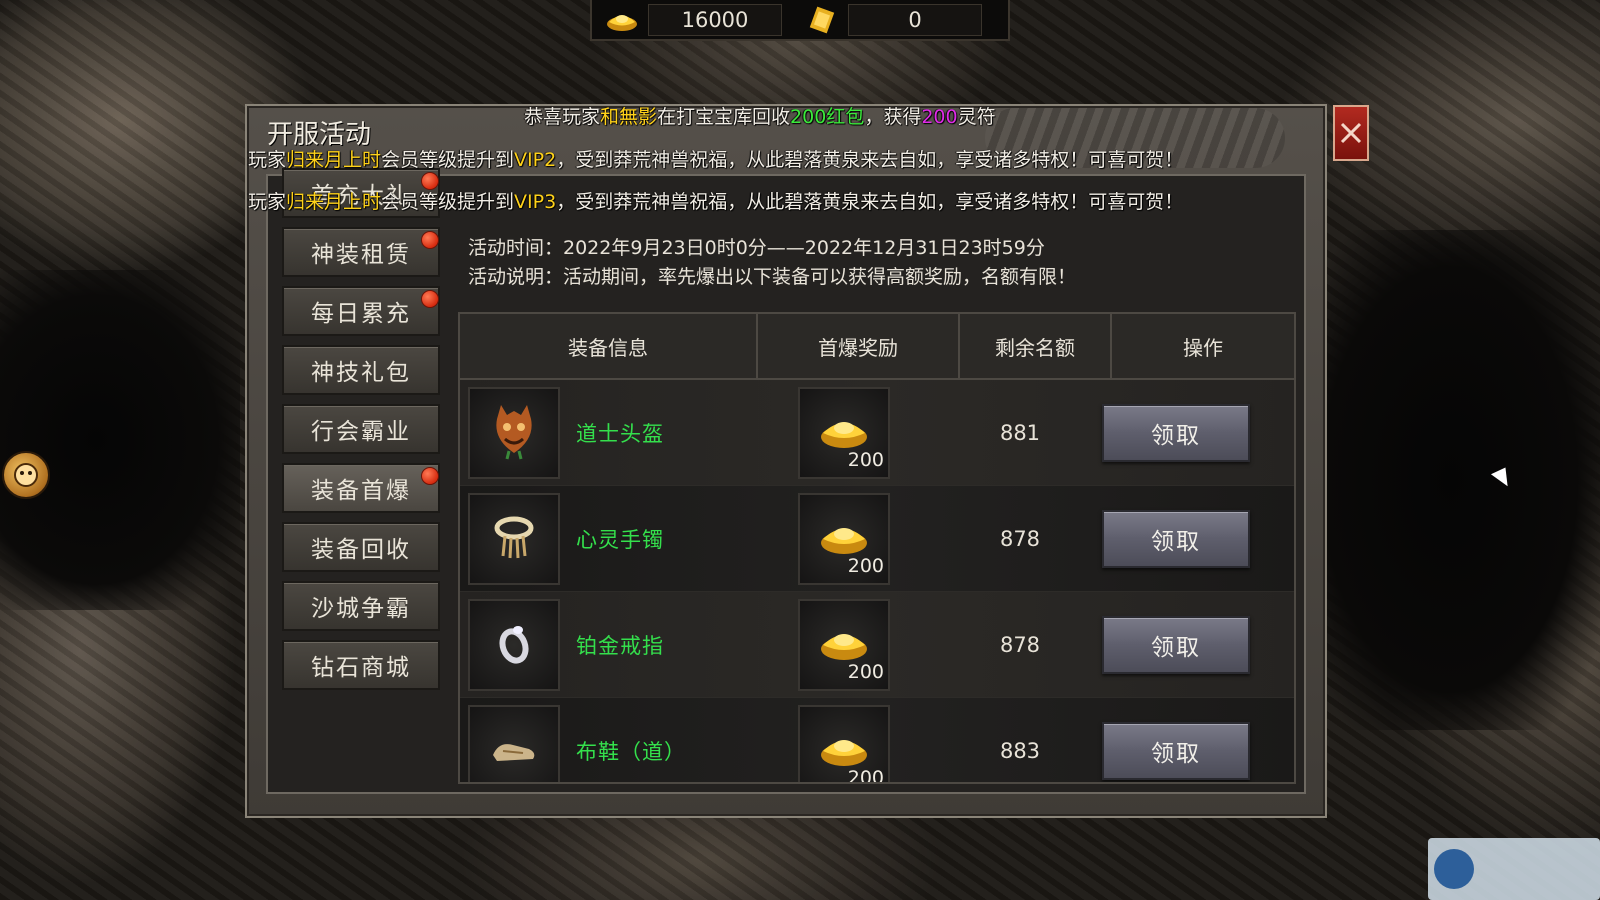 This screenshot has width=1600, height=900. Describe the element at coordinates (620, 433) in the screenshot. I see `equipment-name: 道士头盔` at that location.